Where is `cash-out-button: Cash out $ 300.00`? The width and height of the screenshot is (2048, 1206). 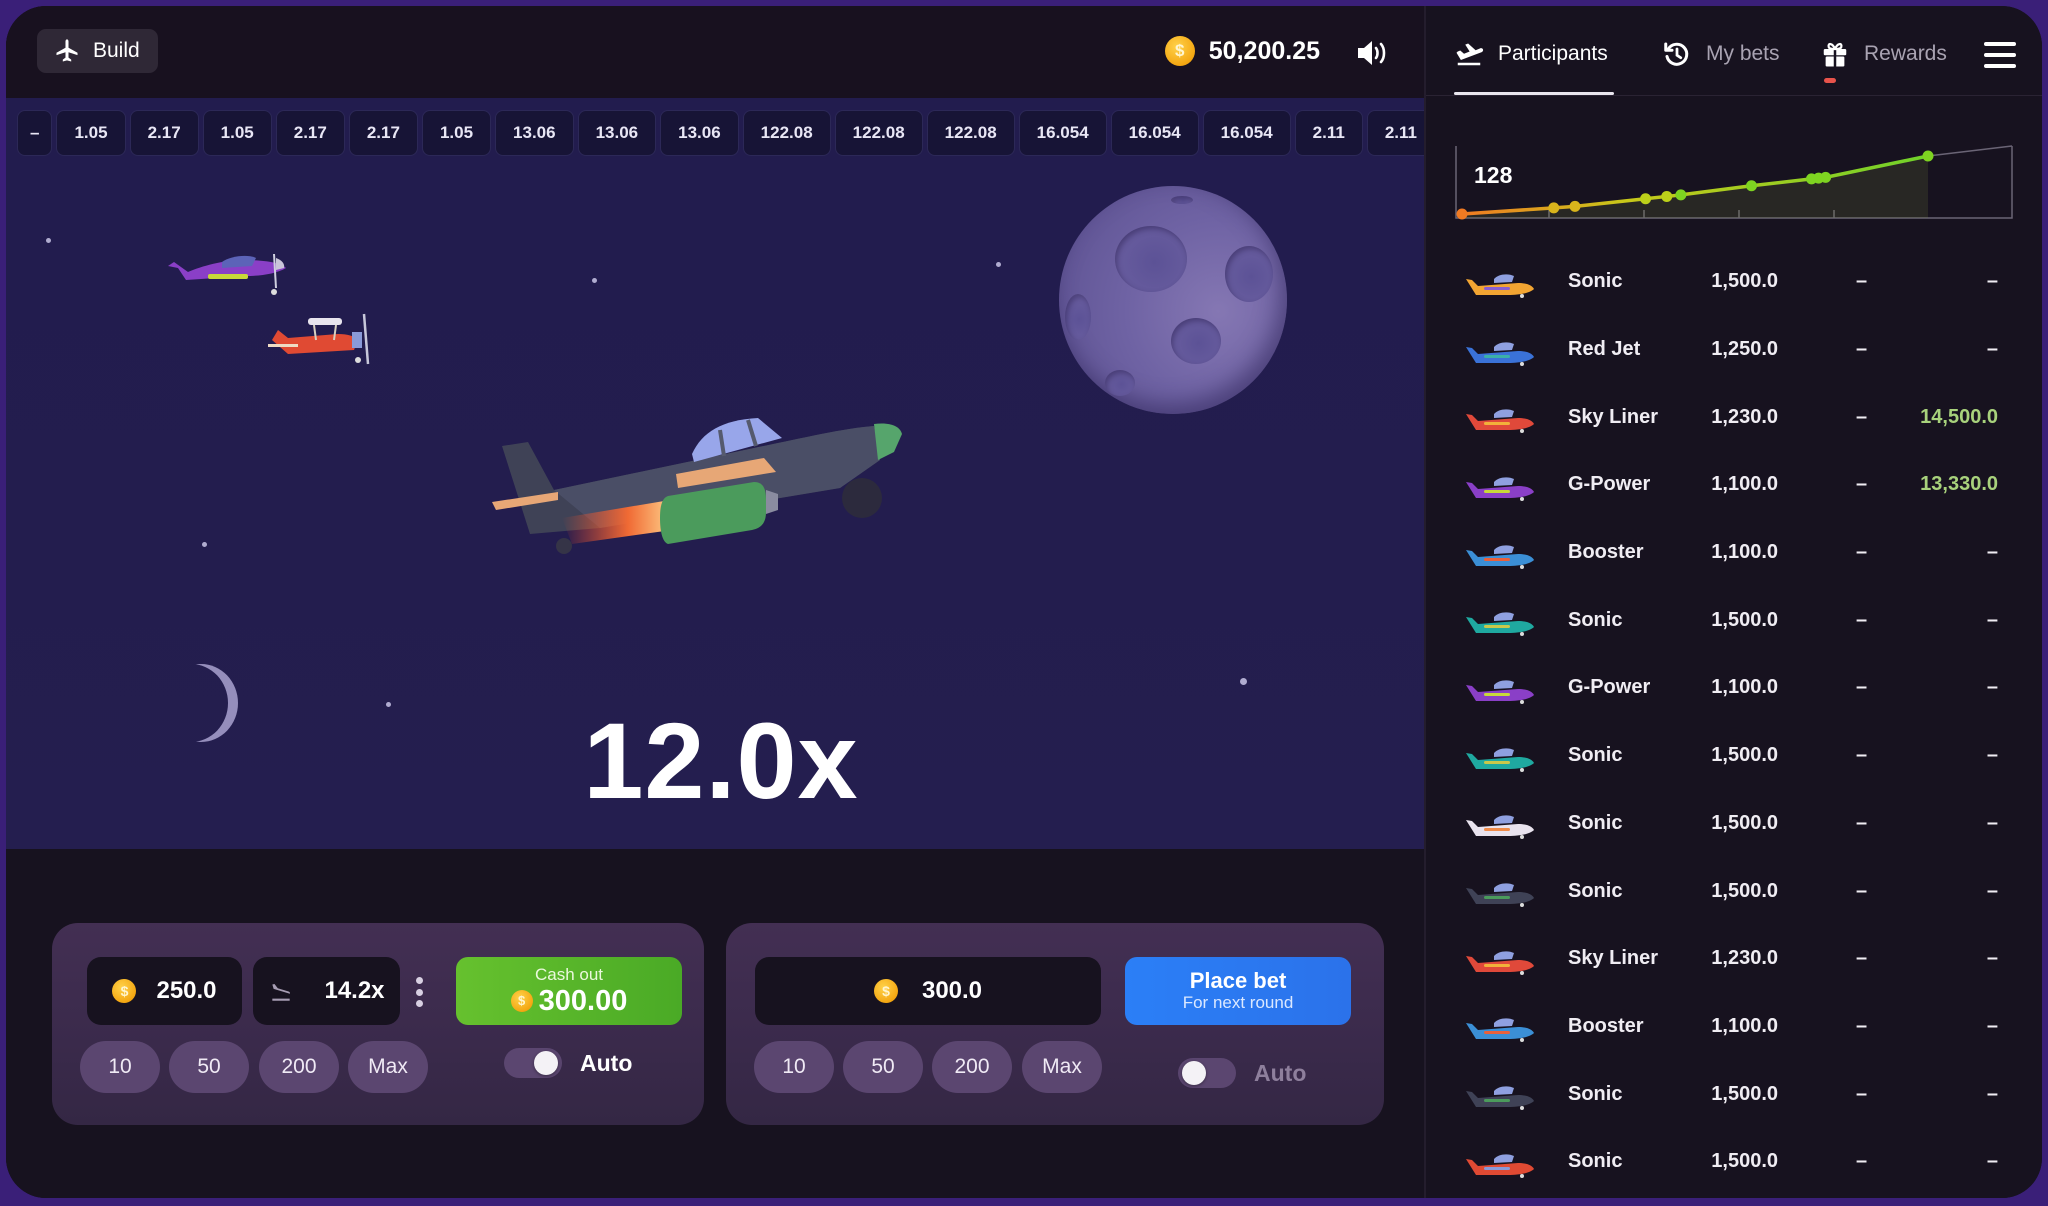 cash-out-button: Cash out $ 300.00 is located at coordinates (569, 991).